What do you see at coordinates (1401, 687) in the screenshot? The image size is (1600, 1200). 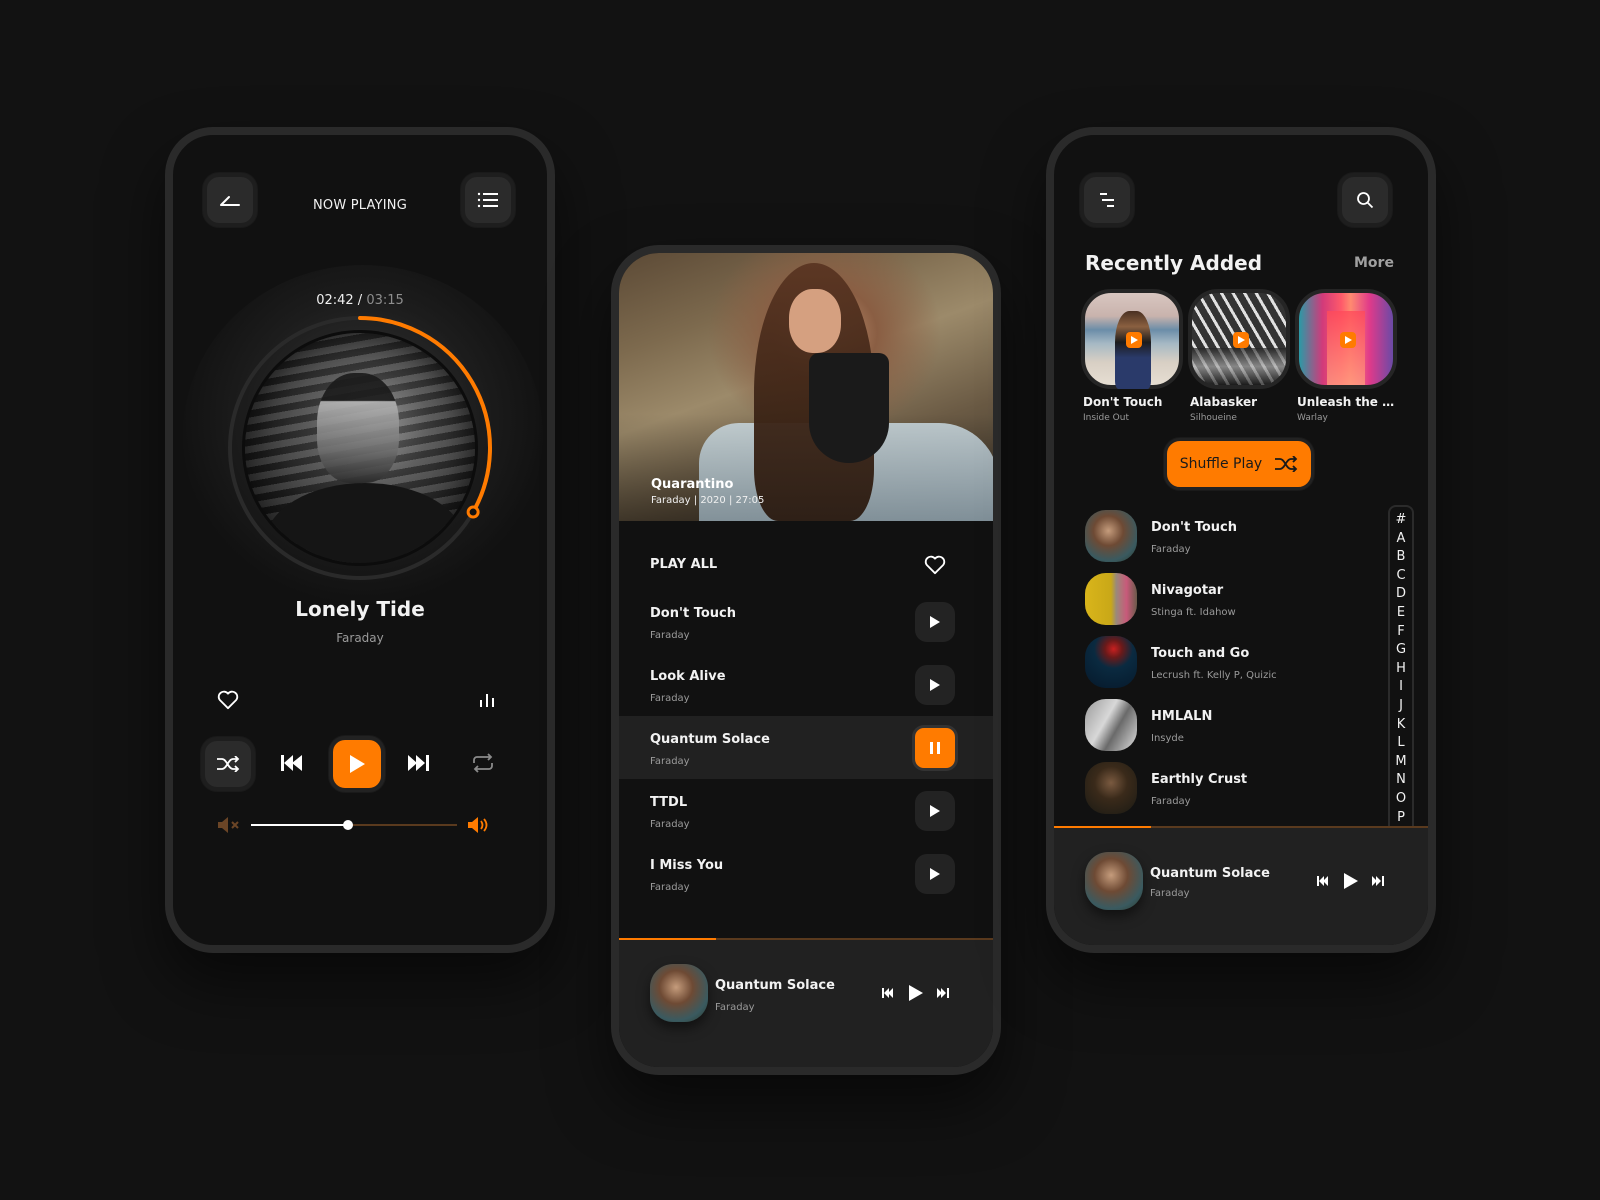 I see `alphabet-letter: I` at bounding box center [1401, 687].